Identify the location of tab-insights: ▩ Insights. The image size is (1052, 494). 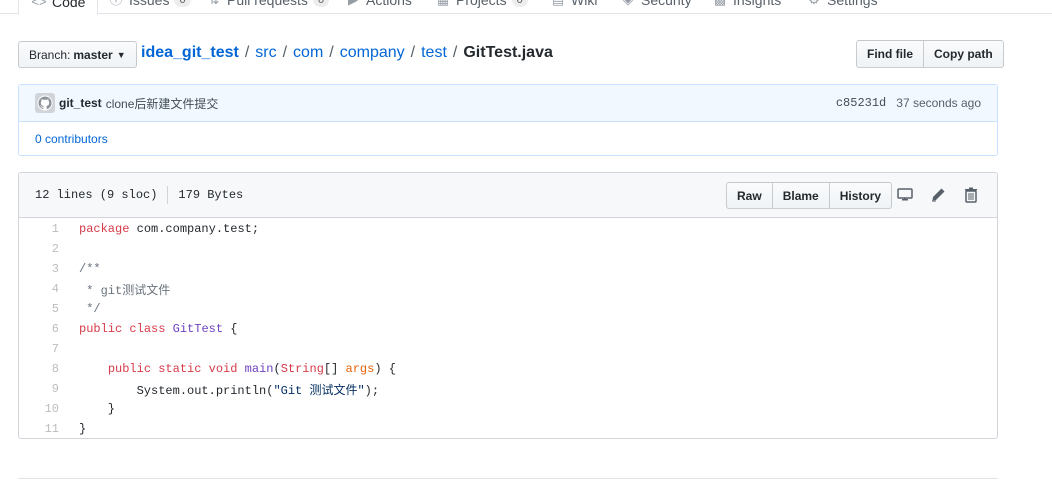
(746, 7).